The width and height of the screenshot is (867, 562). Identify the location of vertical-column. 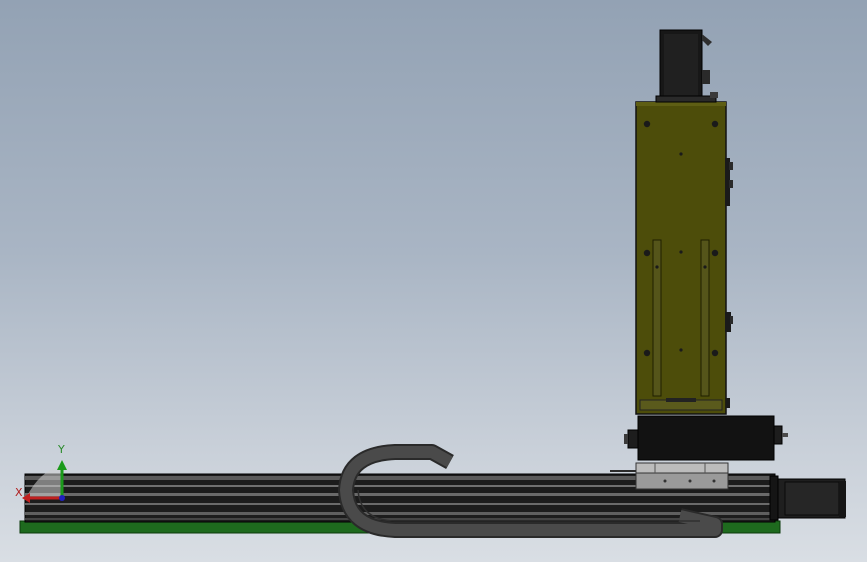
(684, 258).